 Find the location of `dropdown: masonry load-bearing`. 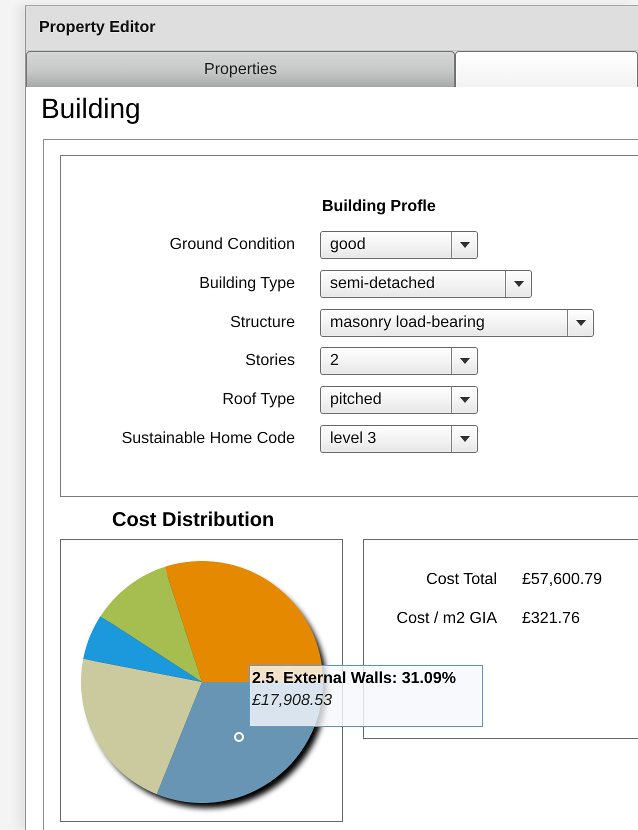

dropdown: masonry load-bearing is located at coordinates (457, 322).